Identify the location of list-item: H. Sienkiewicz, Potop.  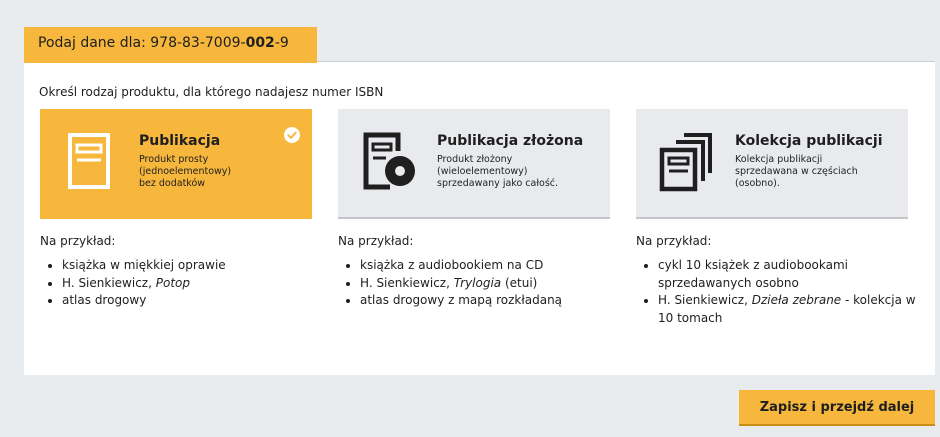
(191, 284).